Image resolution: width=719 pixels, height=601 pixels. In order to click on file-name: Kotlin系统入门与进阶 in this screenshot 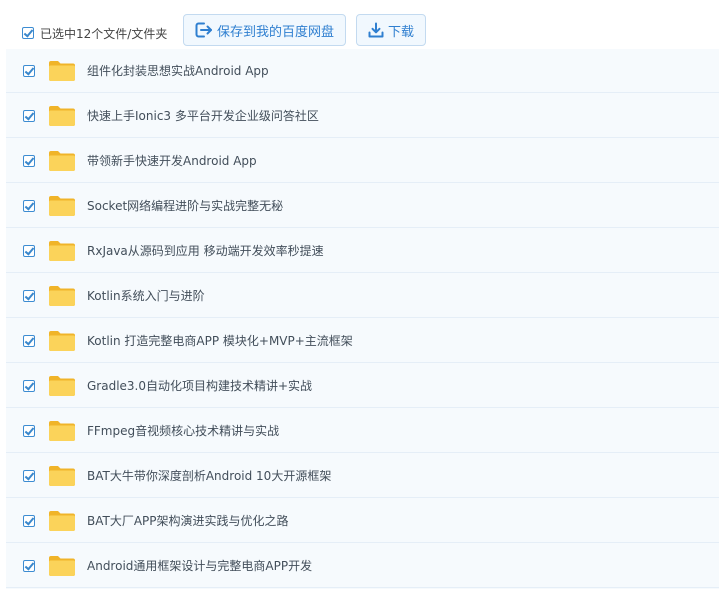, I will do `click(146, 296)`.